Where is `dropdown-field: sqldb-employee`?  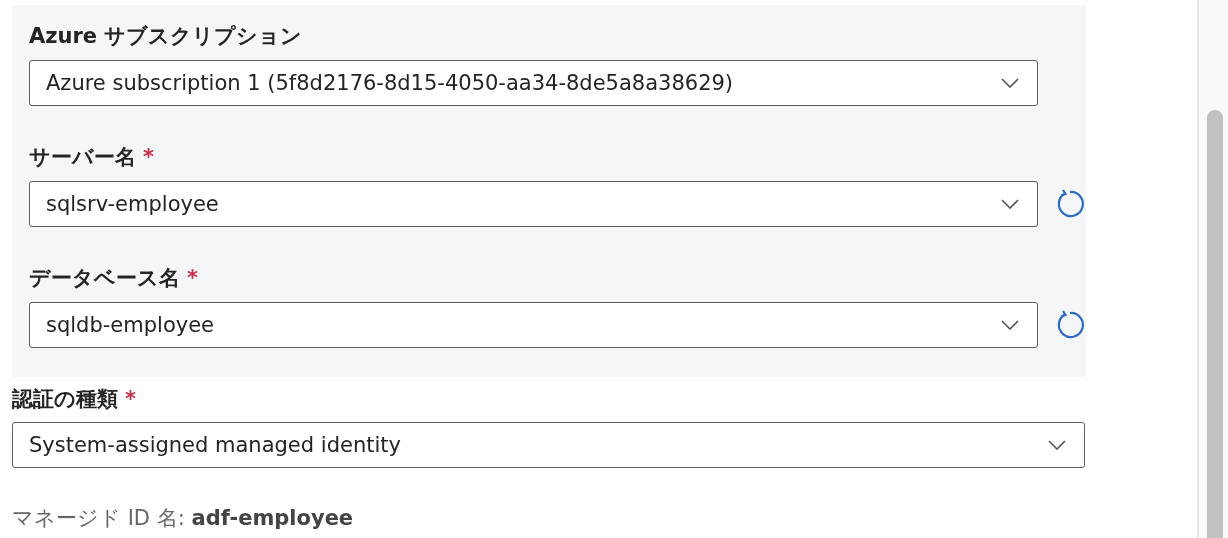
dropdown-field: sqldb-employee is located at coordinates (534, 325).